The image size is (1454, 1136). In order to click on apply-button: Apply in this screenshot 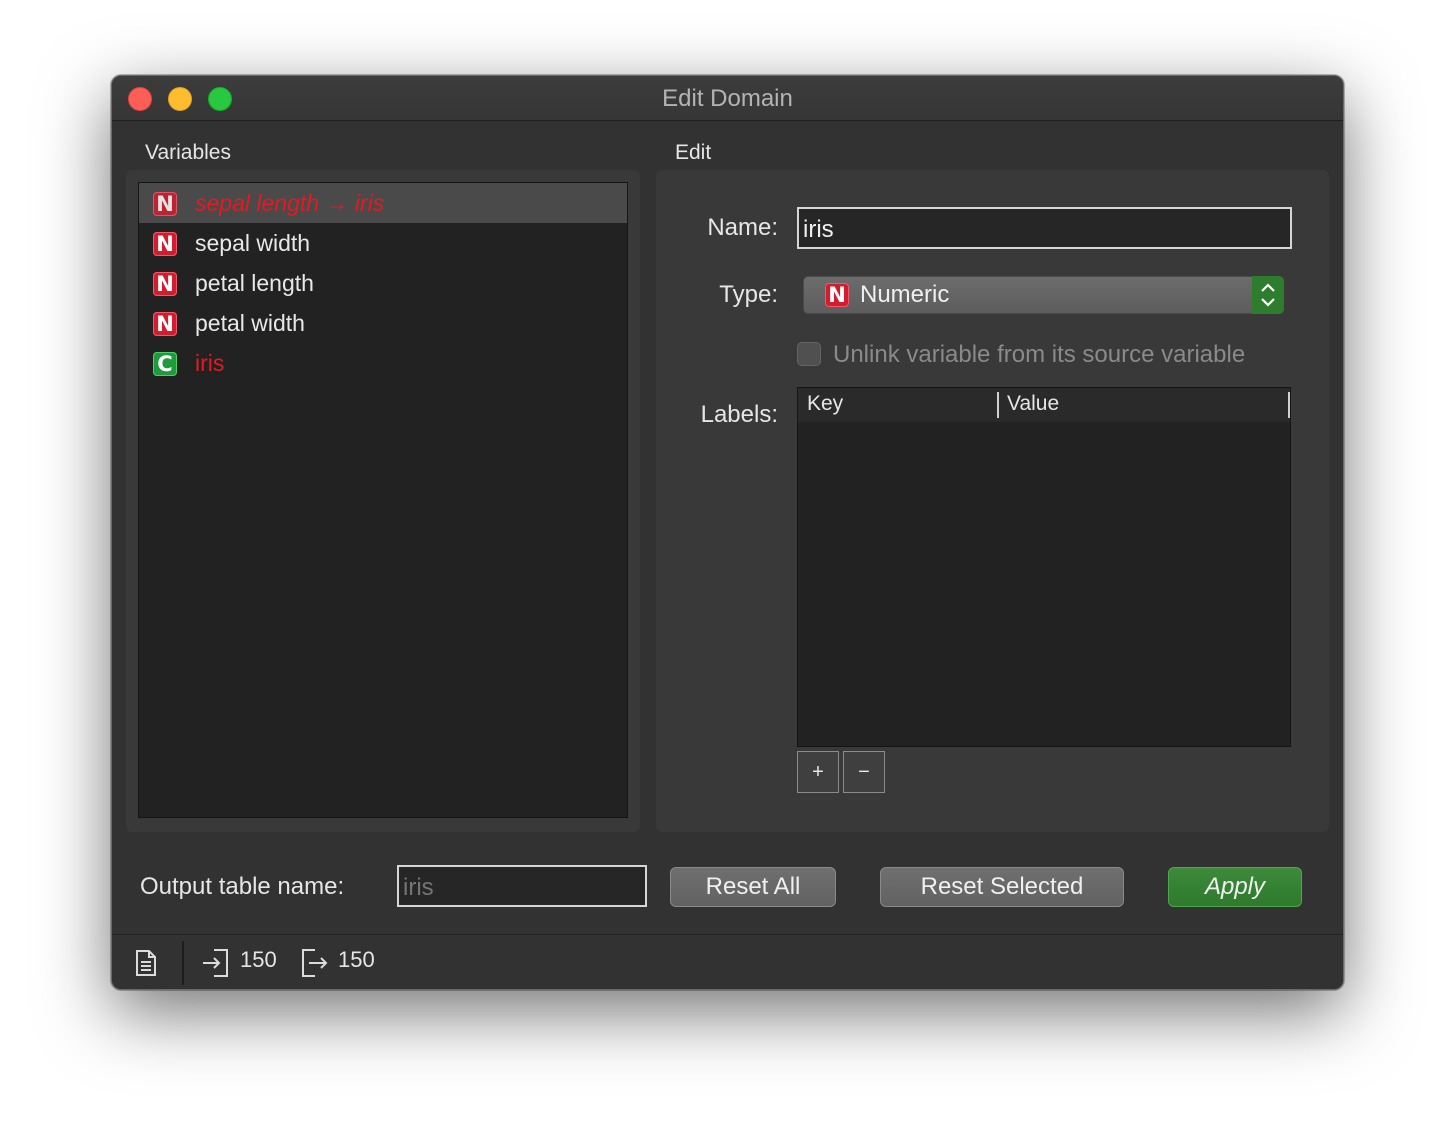, I will do `click(1235, 887)`.